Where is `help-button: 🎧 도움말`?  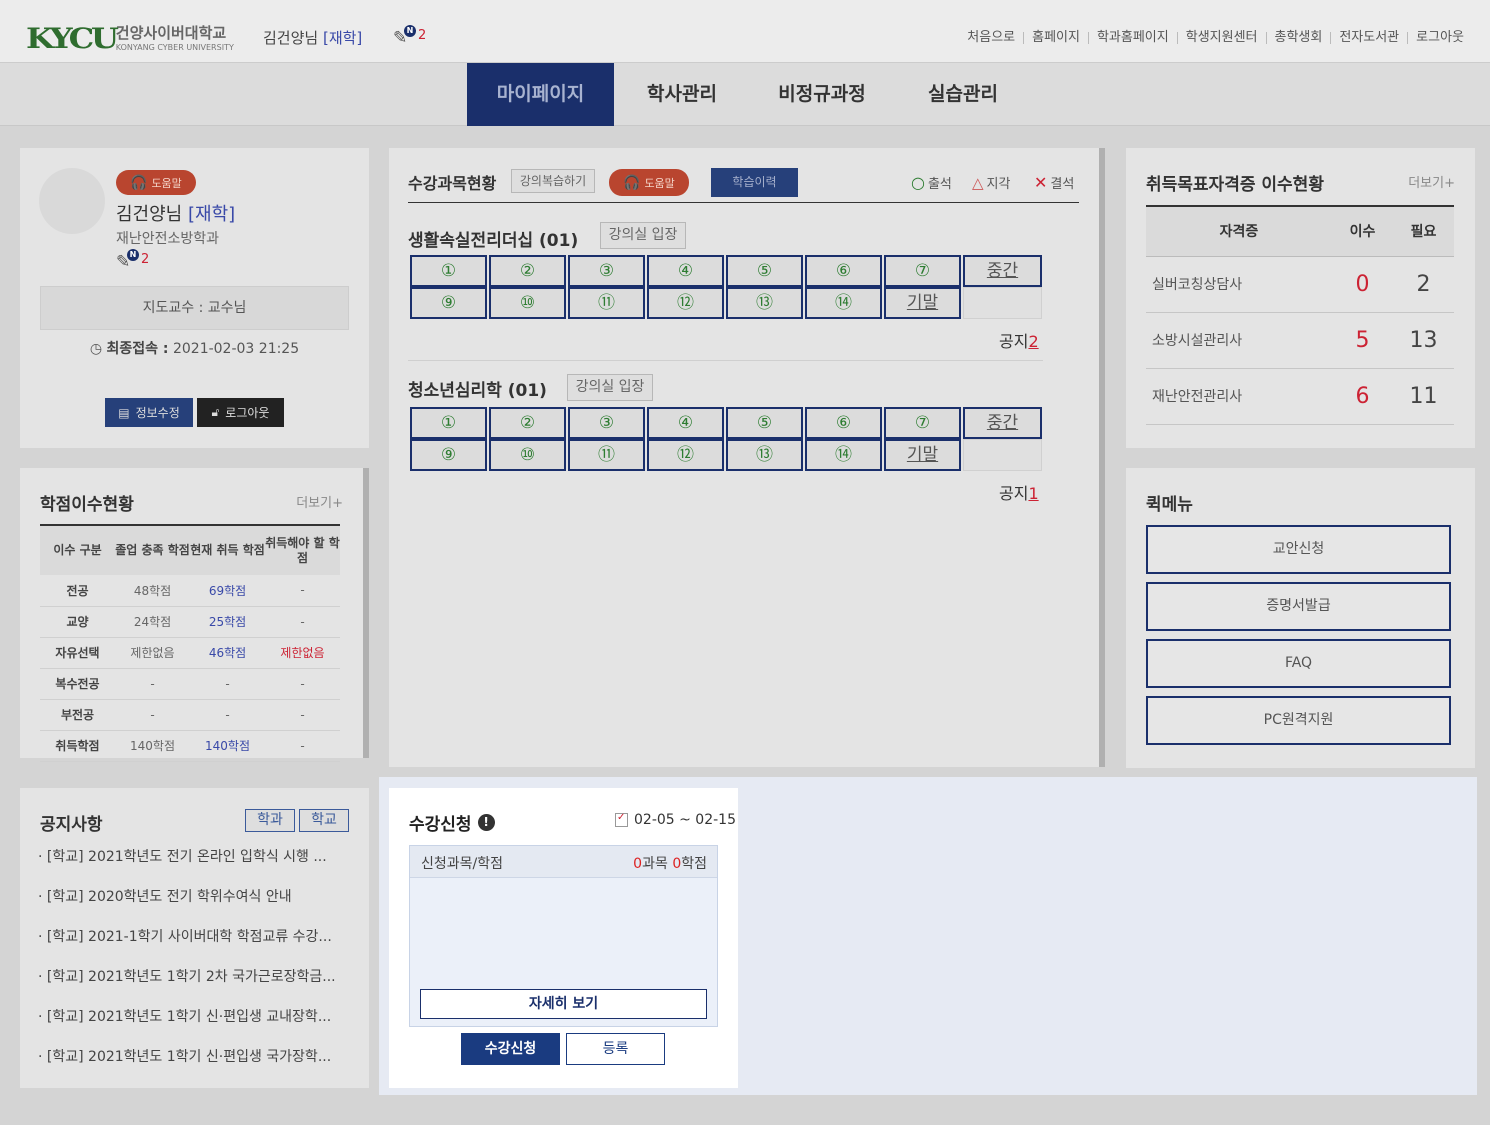
help-button: 🎧 도움말 is located at coordinates (156, 182).